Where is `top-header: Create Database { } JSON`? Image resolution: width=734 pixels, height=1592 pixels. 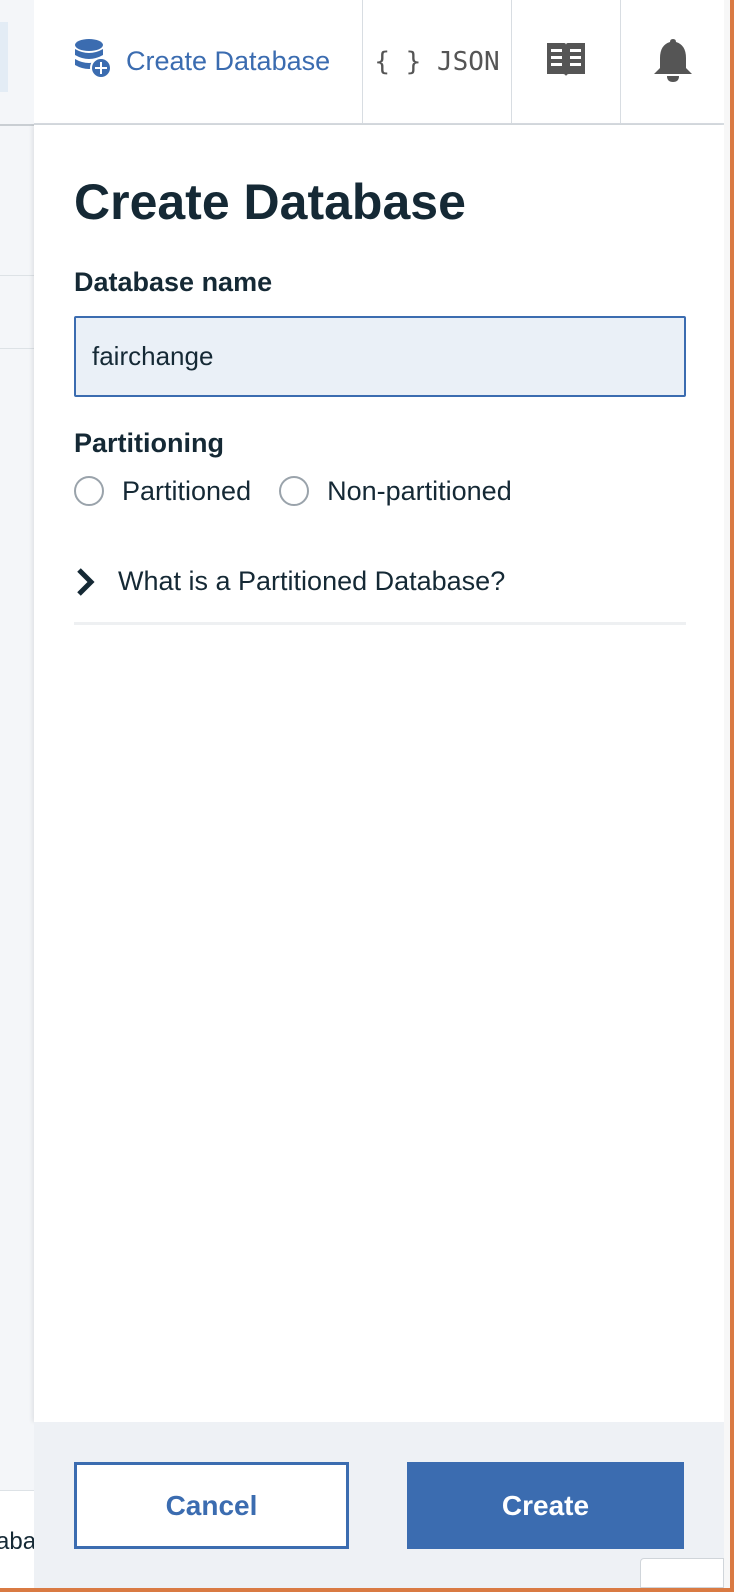
top-header: Create Database { } JSON is located at coordinates (379, 62).